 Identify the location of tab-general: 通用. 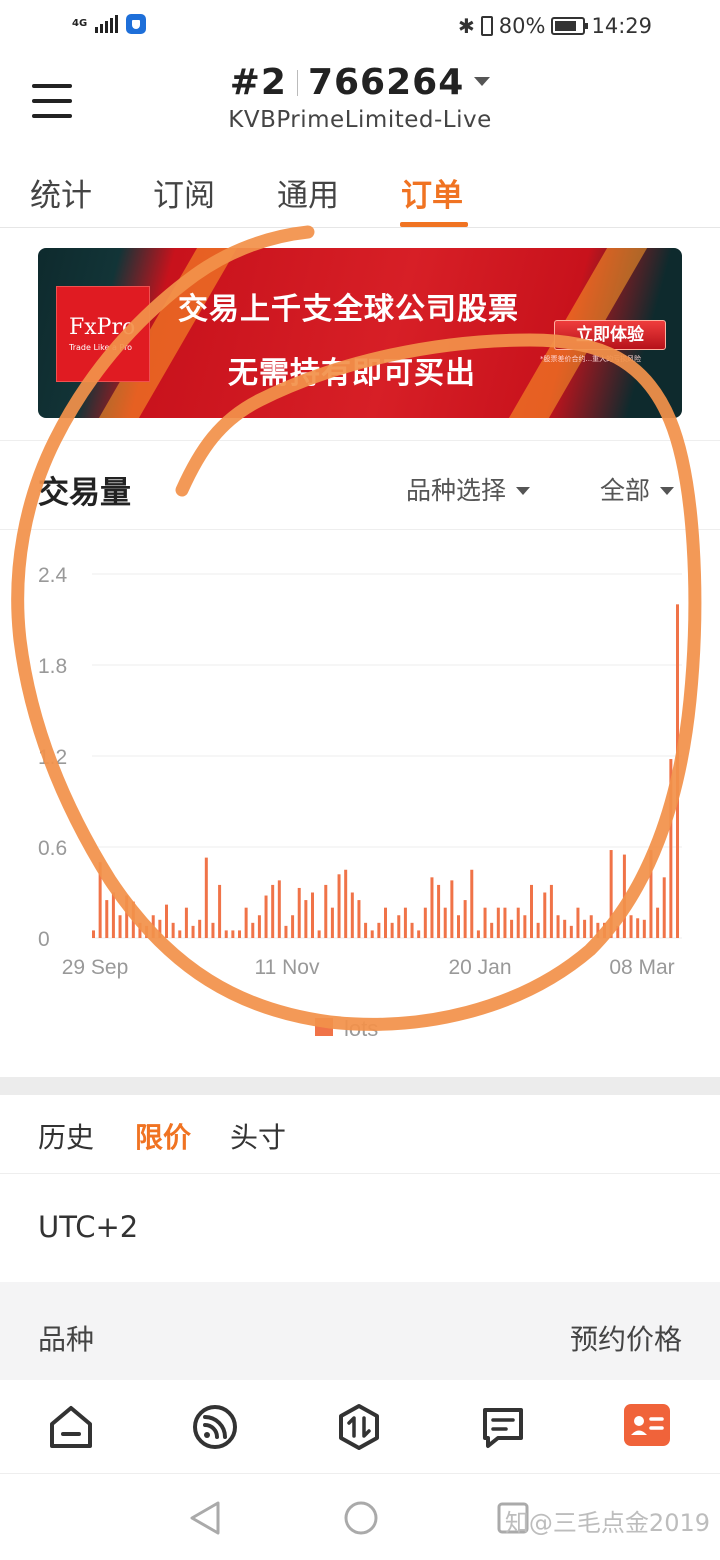
(308, 192).